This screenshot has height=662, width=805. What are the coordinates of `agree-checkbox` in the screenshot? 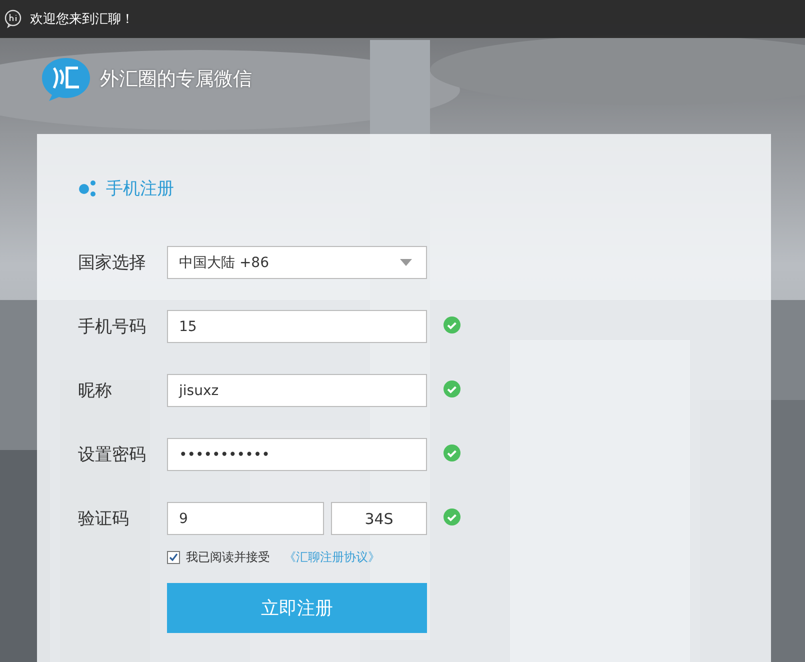 It's located at (173, 557).